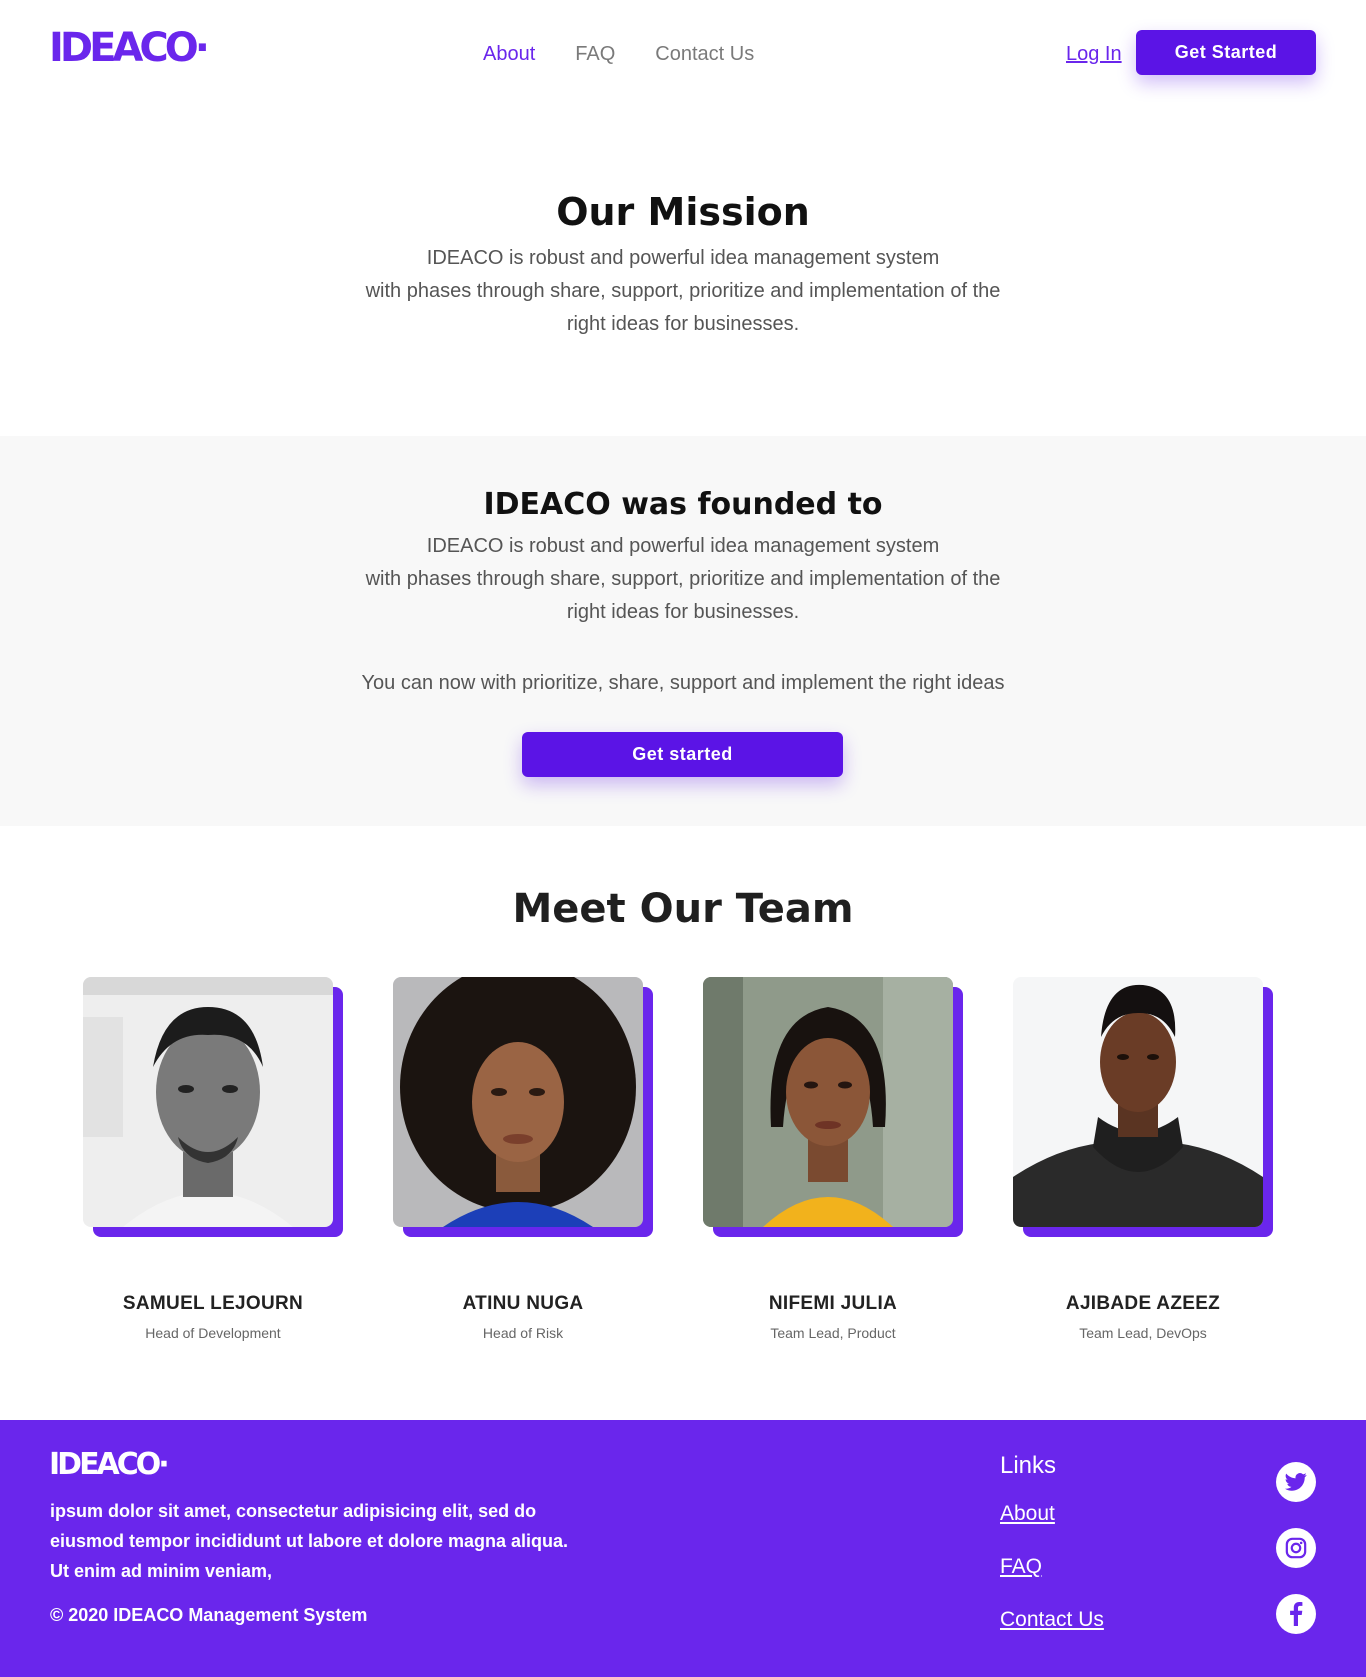  I want to click on facebook-icon, so click(1296, 1614).